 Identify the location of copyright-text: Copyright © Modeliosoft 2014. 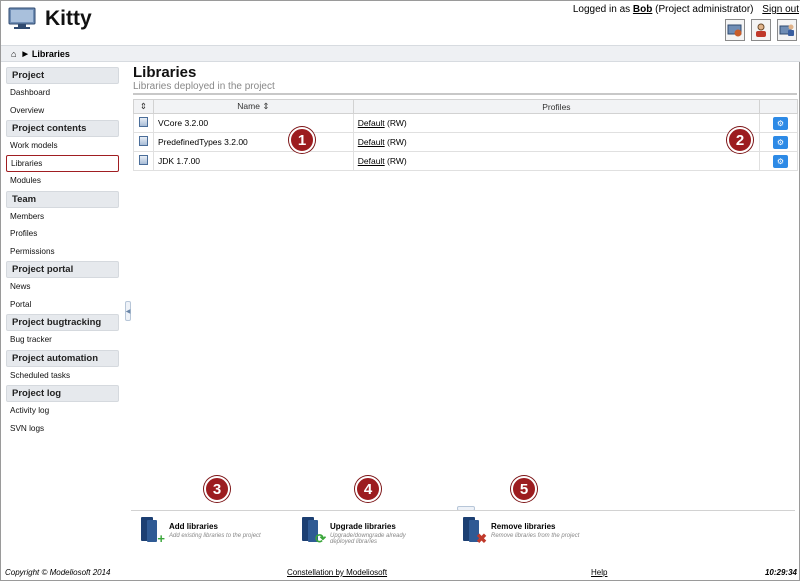
(58, 572).